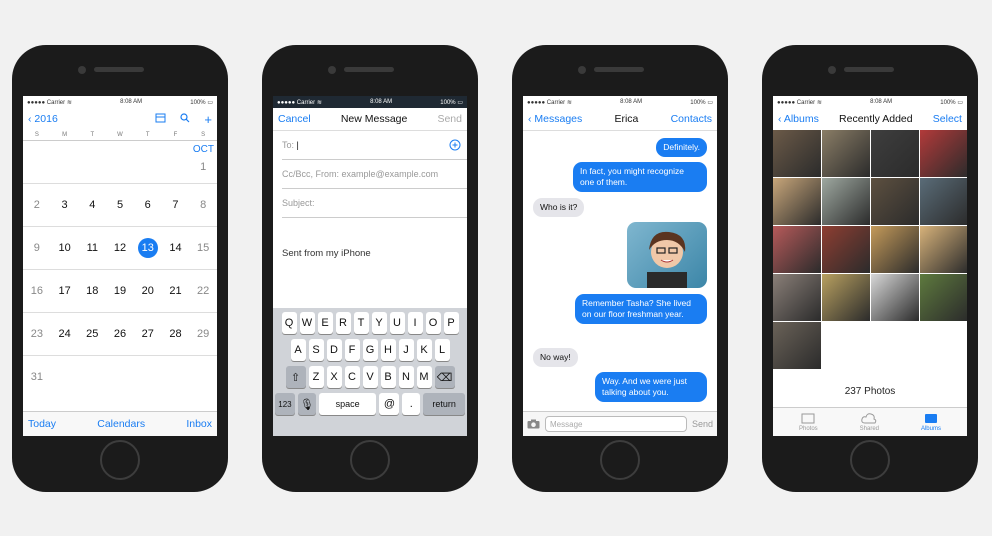 The image size is (992, 536). What do you see at coordinates (307, 323) in the screenshot?
I see `key-w: W` at bounding box center [307, 323].